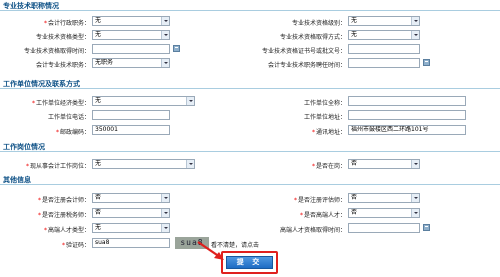  I want to click on leader-label: *是否高端人才：, so click(322, 215).